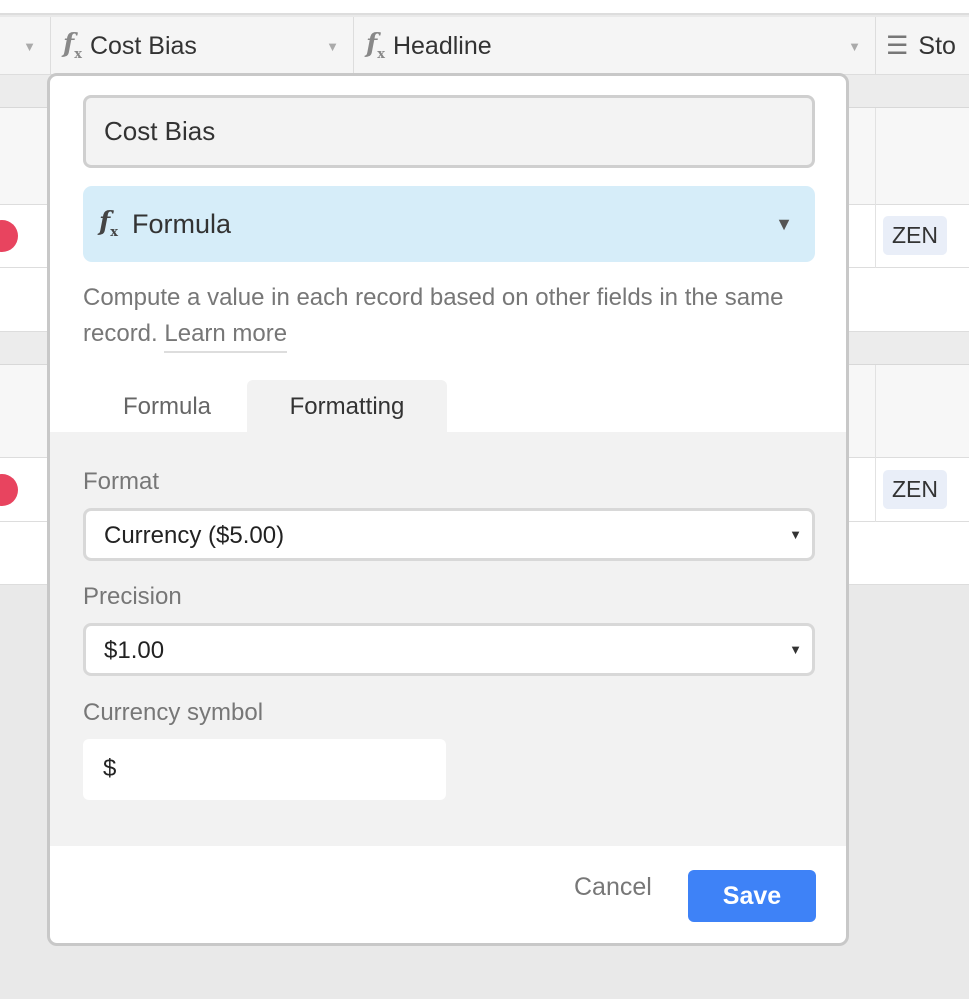 The image size is (969, 999). Describe the element at coordinates (167, 407) in the screenshot. I see `tab-formula: Formula` at that location.